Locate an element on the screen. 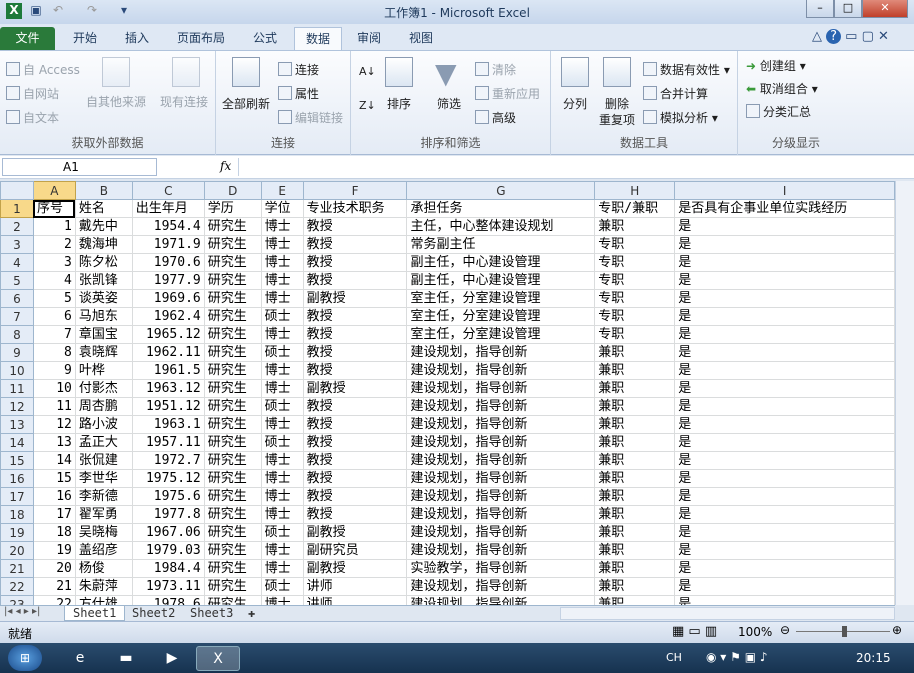 This screenshot has width=914, height=673. cell: 常务副主任 is located at coordinates (501, 244).